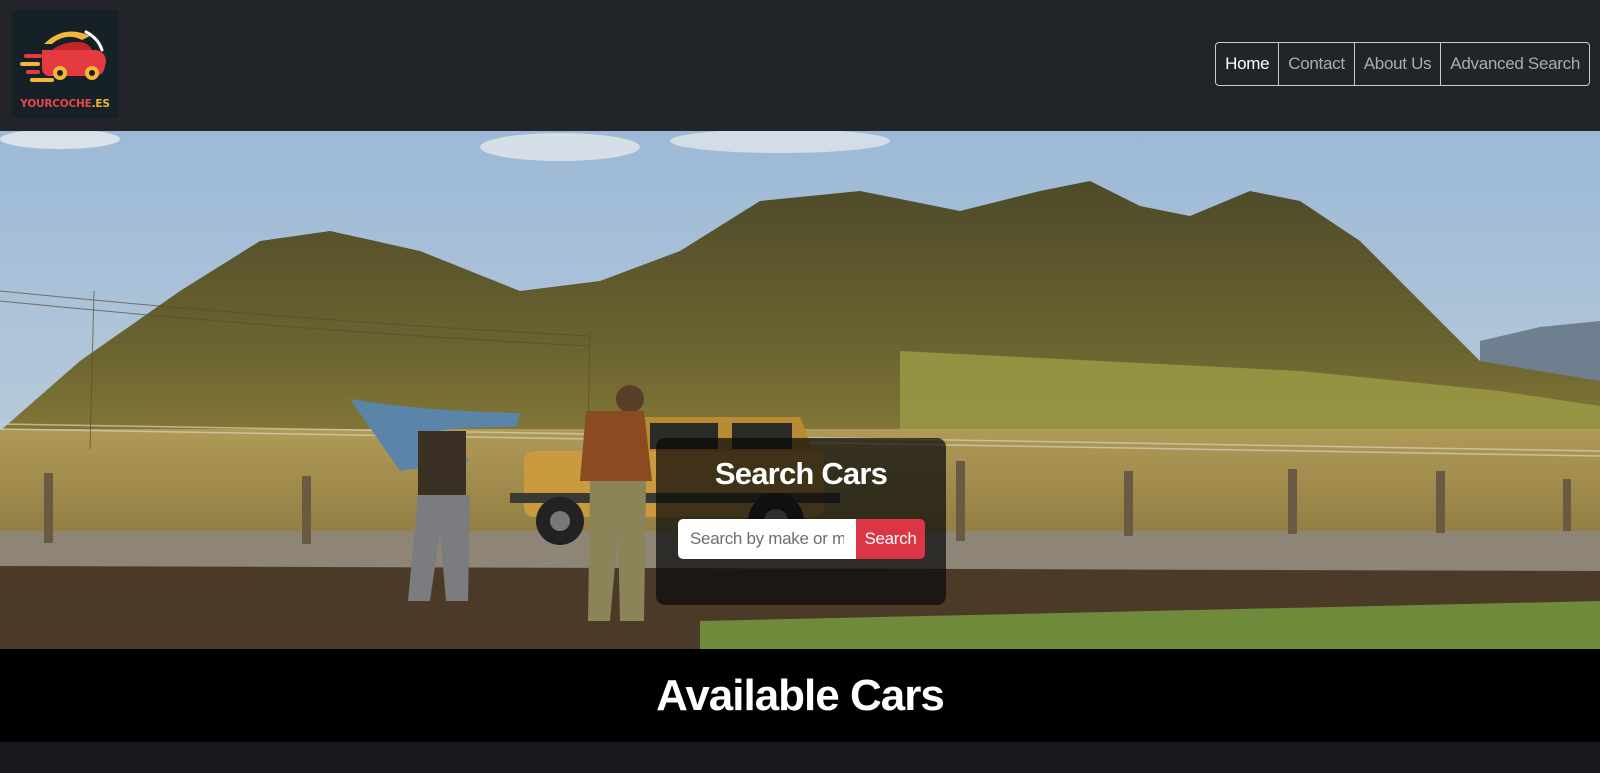  I want to click on available-cars-heading: Available Cars, so click(800, 695).